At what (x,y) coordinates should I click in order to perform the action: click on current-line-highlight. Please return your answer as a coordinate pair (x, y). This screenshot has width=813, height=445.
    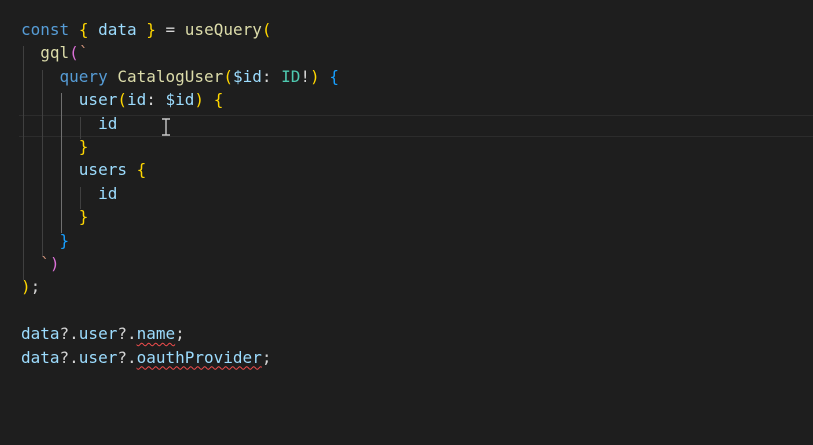
    Looking at the image, I should click on (416, 126).